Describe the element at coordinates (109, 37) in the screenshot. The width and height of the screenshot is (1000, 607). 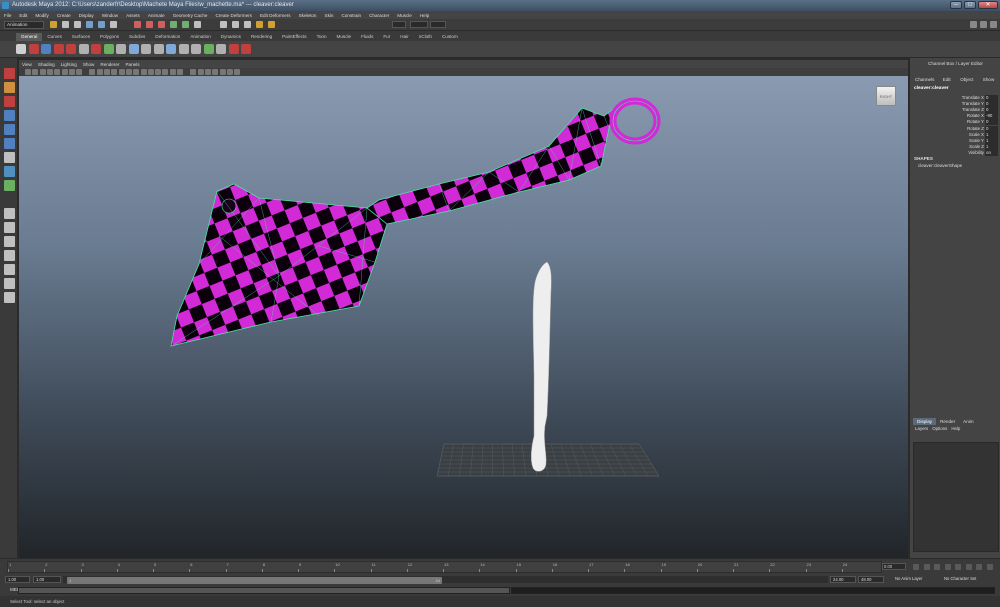
I see `tab-polygons: Polygons` at that location.